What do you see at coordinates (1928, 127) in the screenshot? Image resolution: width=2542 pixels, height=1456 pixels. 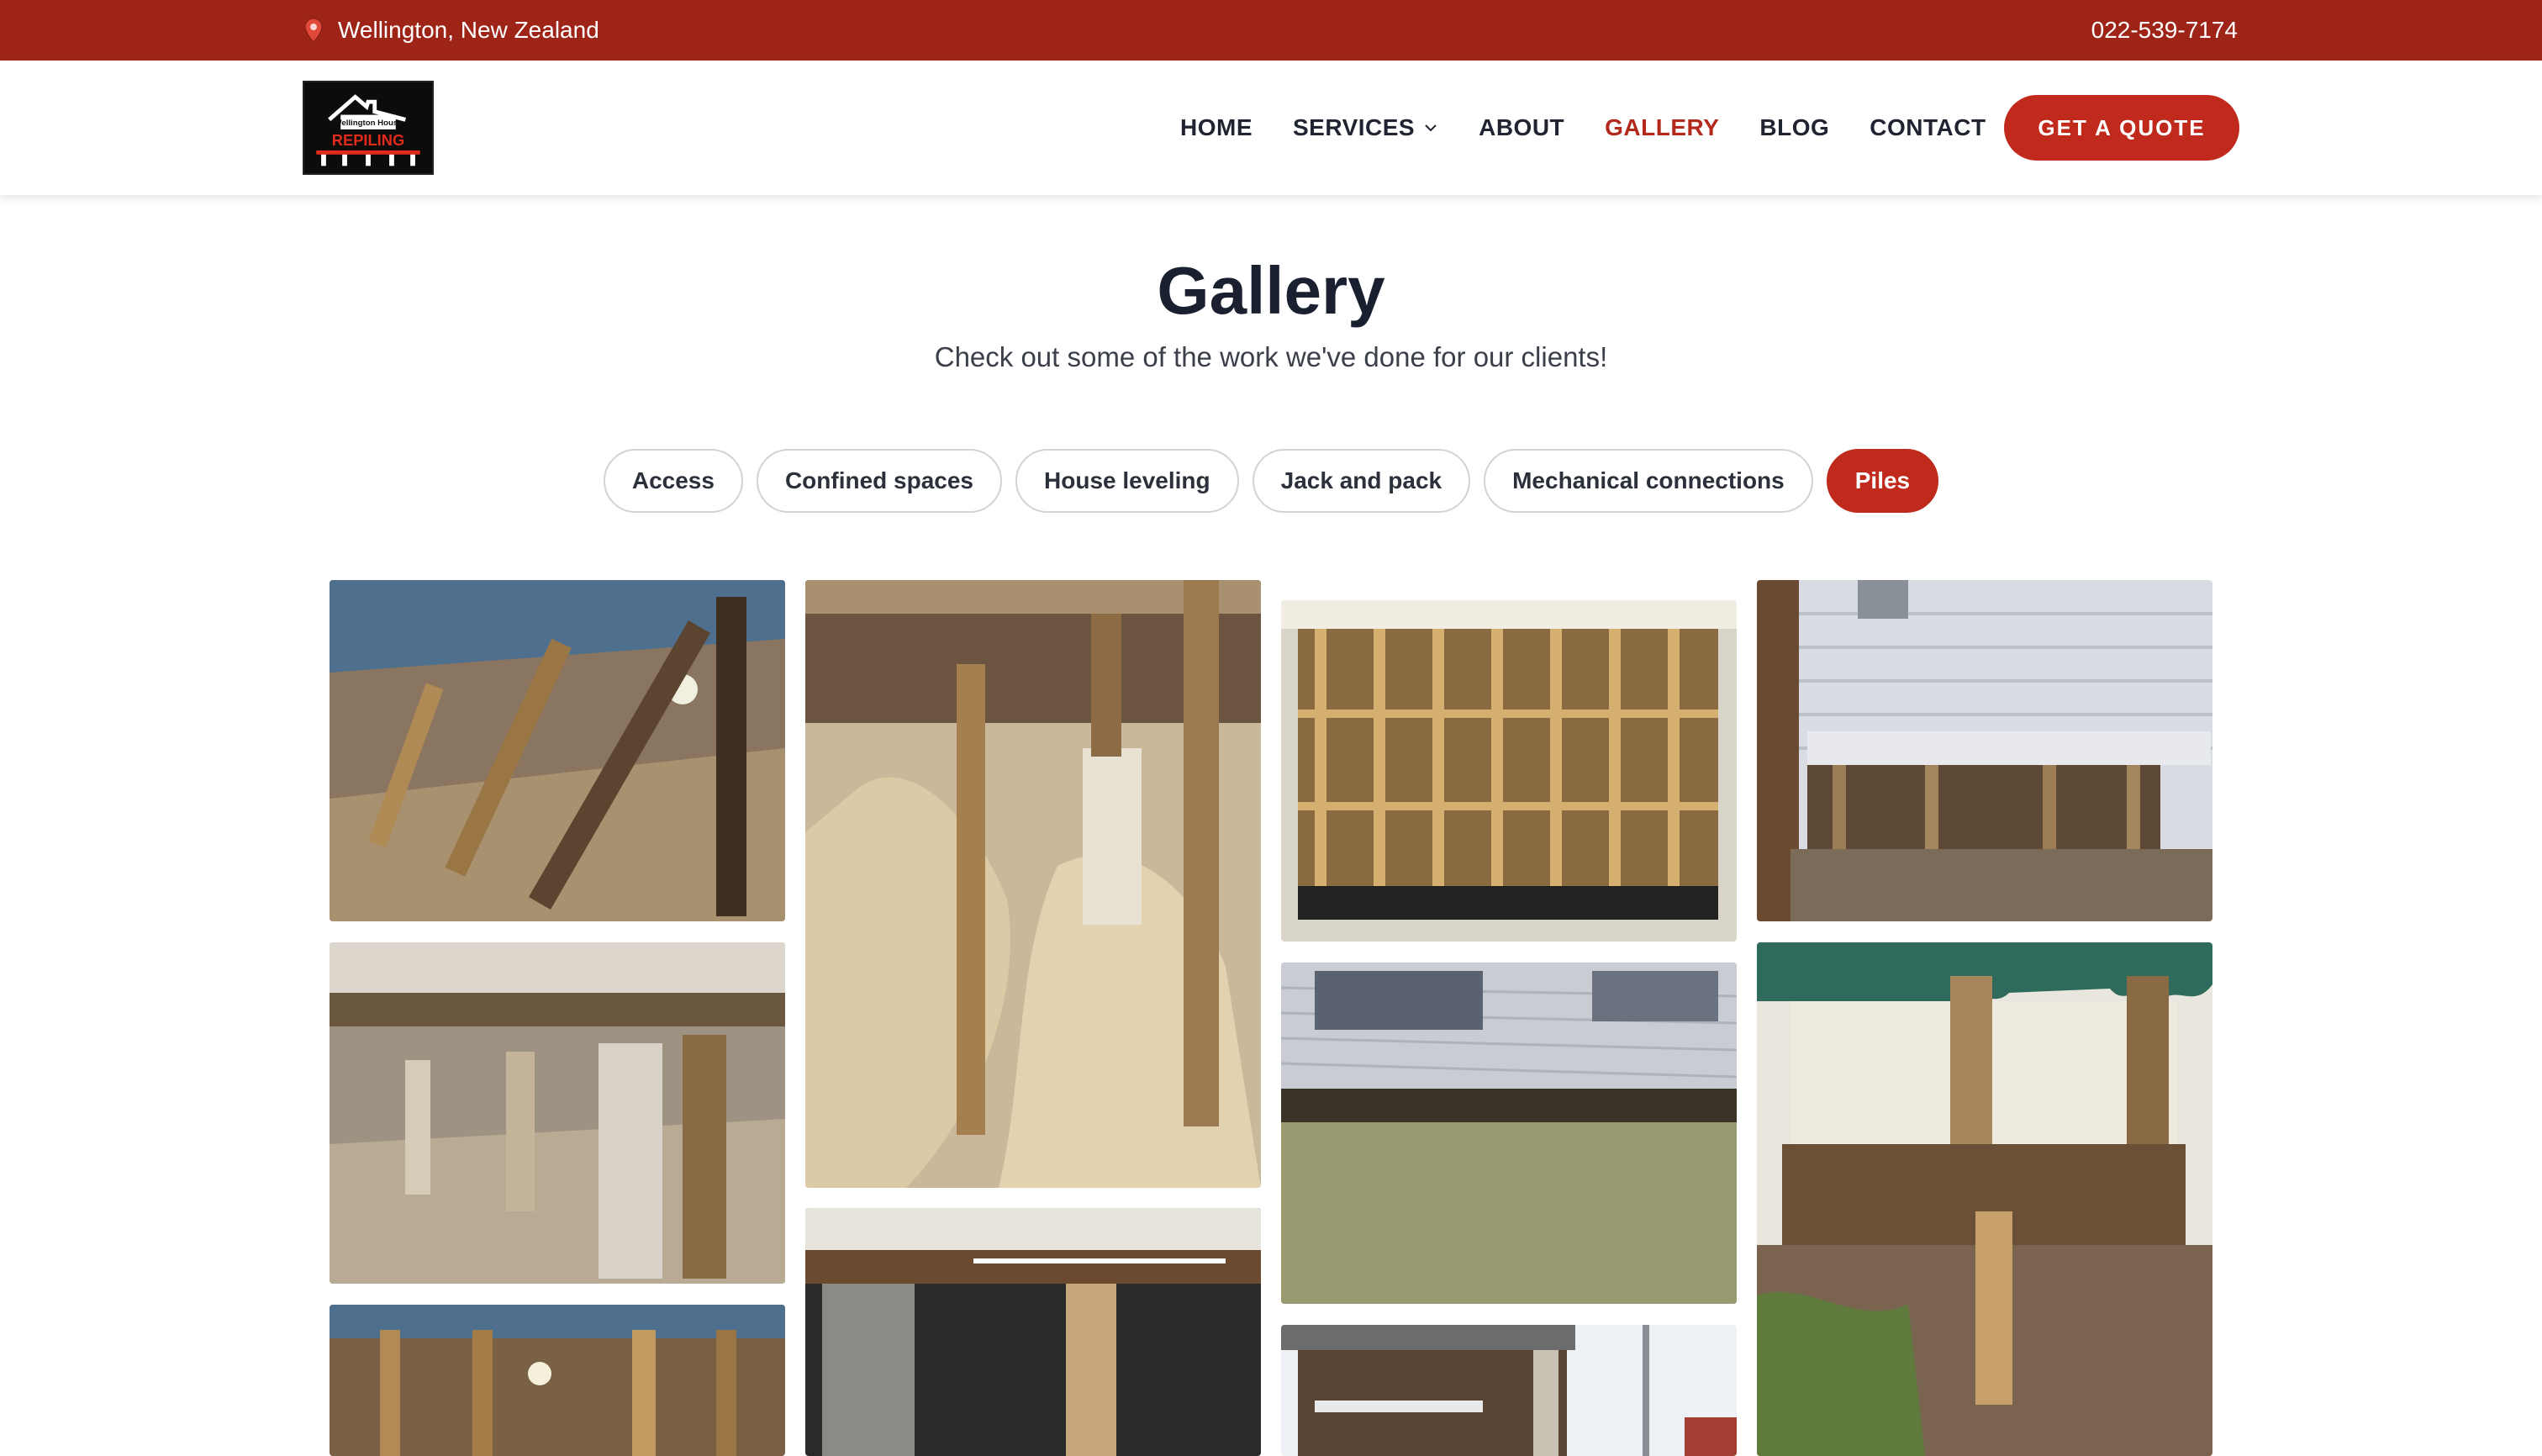 I see `nav-contact: CONTACT` at bounding box center [1928, 127].